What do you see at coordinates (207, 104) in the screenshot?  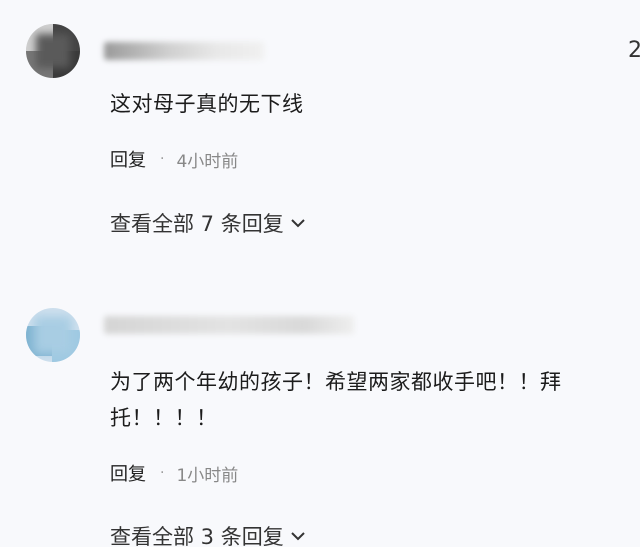 I see `comment-text: 这对母子真的无下线` at bounding box center [207, 104].